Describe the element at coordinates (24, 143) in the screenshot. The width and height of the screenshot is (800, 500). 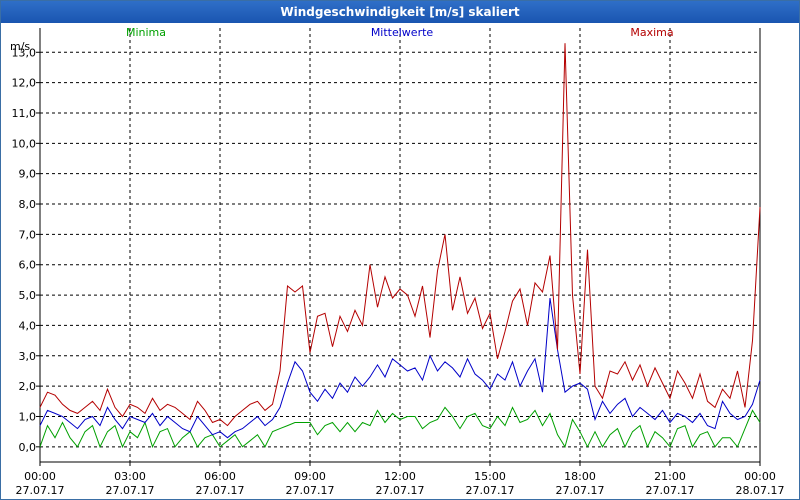
I see `y-tick-label: 10,0` at that location.